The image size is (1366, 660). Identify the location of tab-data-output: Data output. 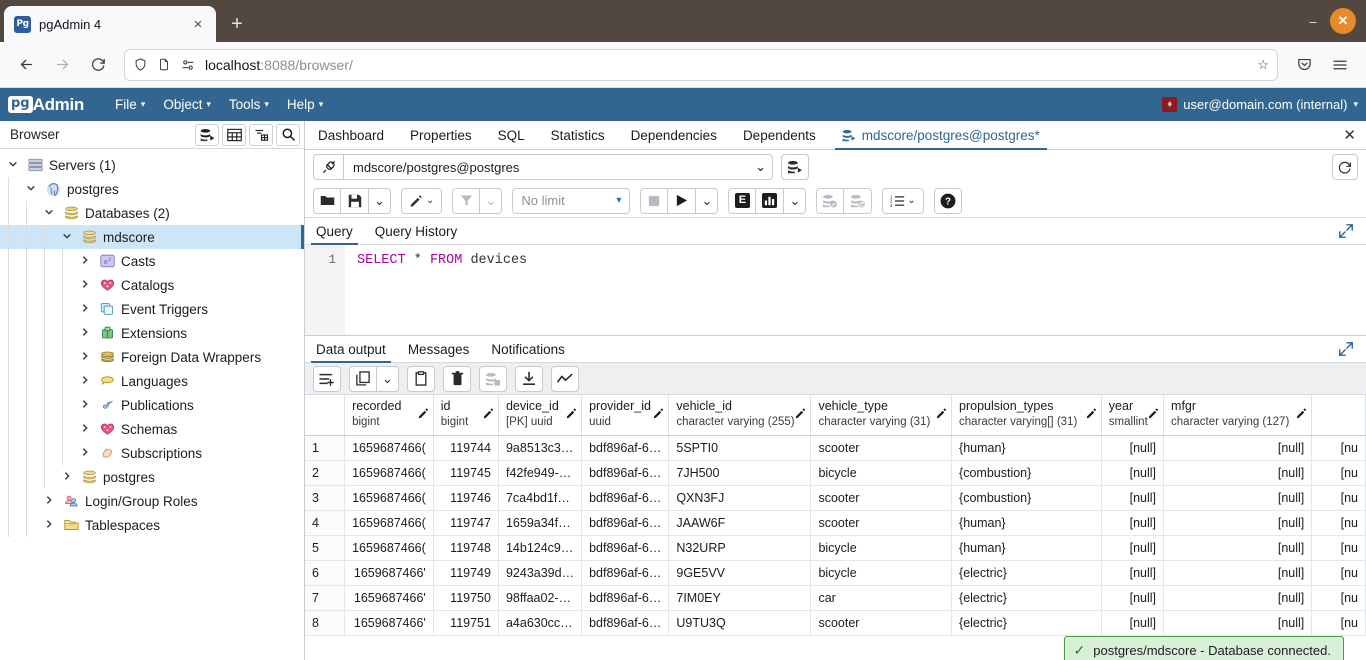
(351, 349).